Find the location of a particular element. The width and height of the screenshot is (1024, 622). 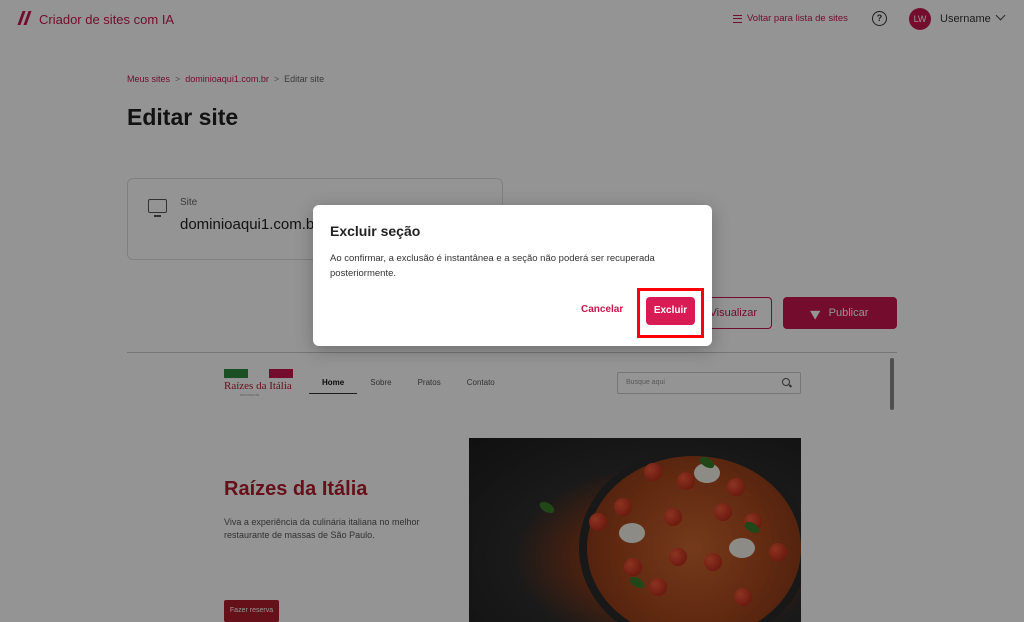

cancel-button: Cancelar is located at coordinates (602, 309).